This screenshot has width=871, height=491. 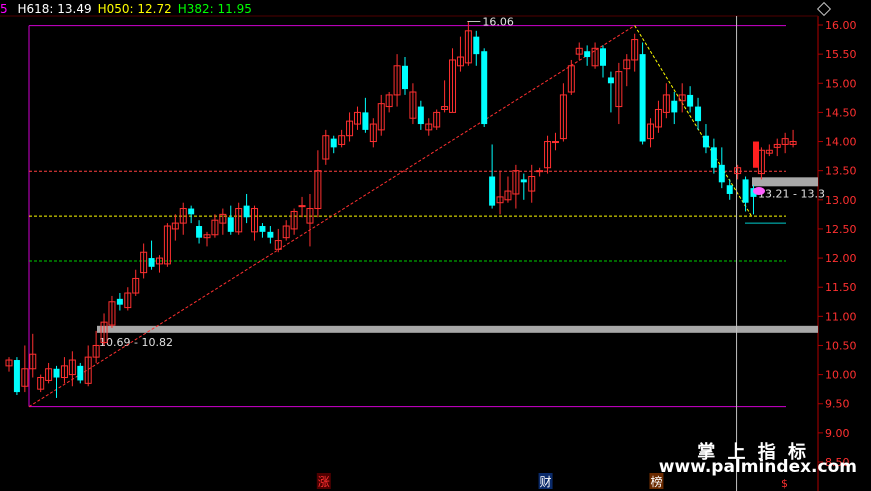 What do you see at coordinates (759, 191) in the screenshot?
I see `flower-marker-icon` at bounding box center [759, 191].